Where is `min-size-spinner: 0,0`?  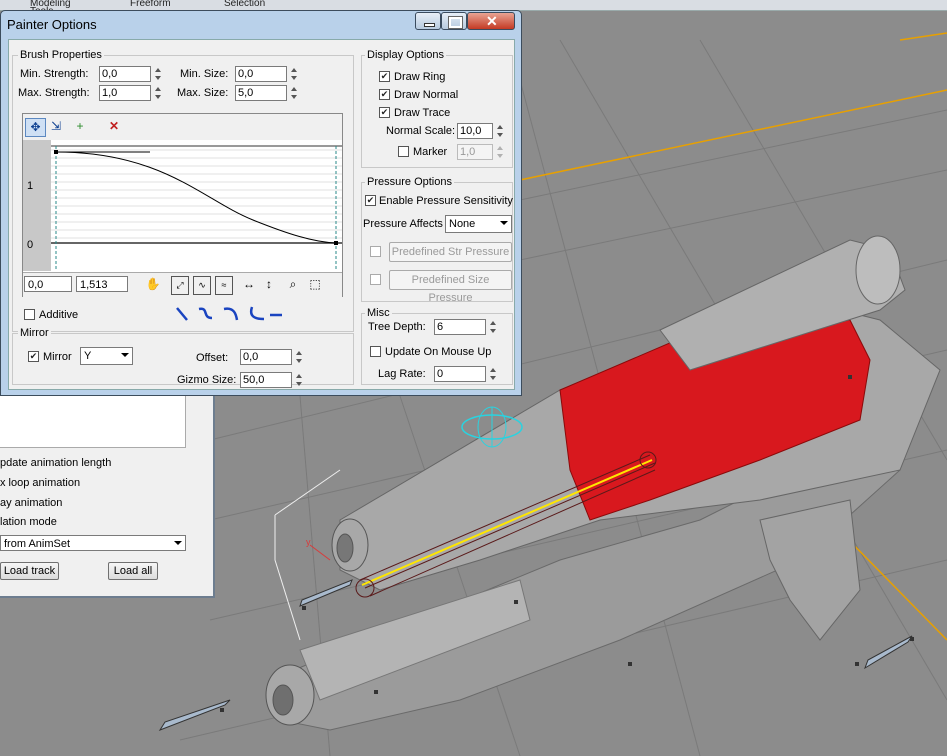
min-size-spinner: 0,0 is located at coordinates (268, 74).